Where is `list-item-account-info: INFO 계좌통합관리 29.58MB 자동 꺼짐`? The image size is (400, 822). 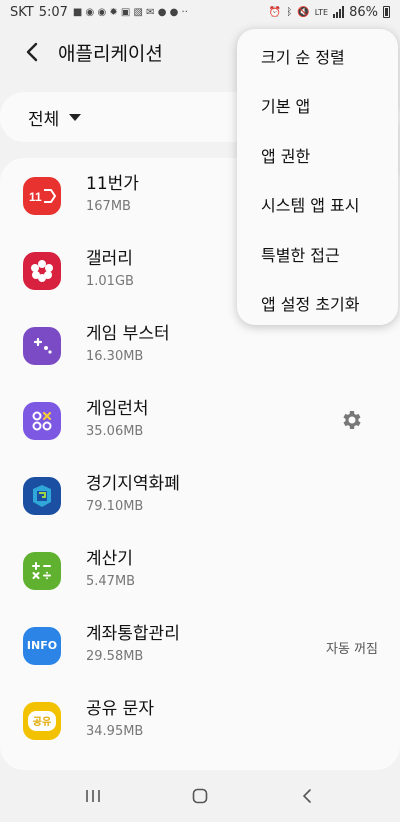
list-item-account-info: INFO 계좌통합관리 29.58MB 자동 꺼짐 is located at coordinates (200, 645).